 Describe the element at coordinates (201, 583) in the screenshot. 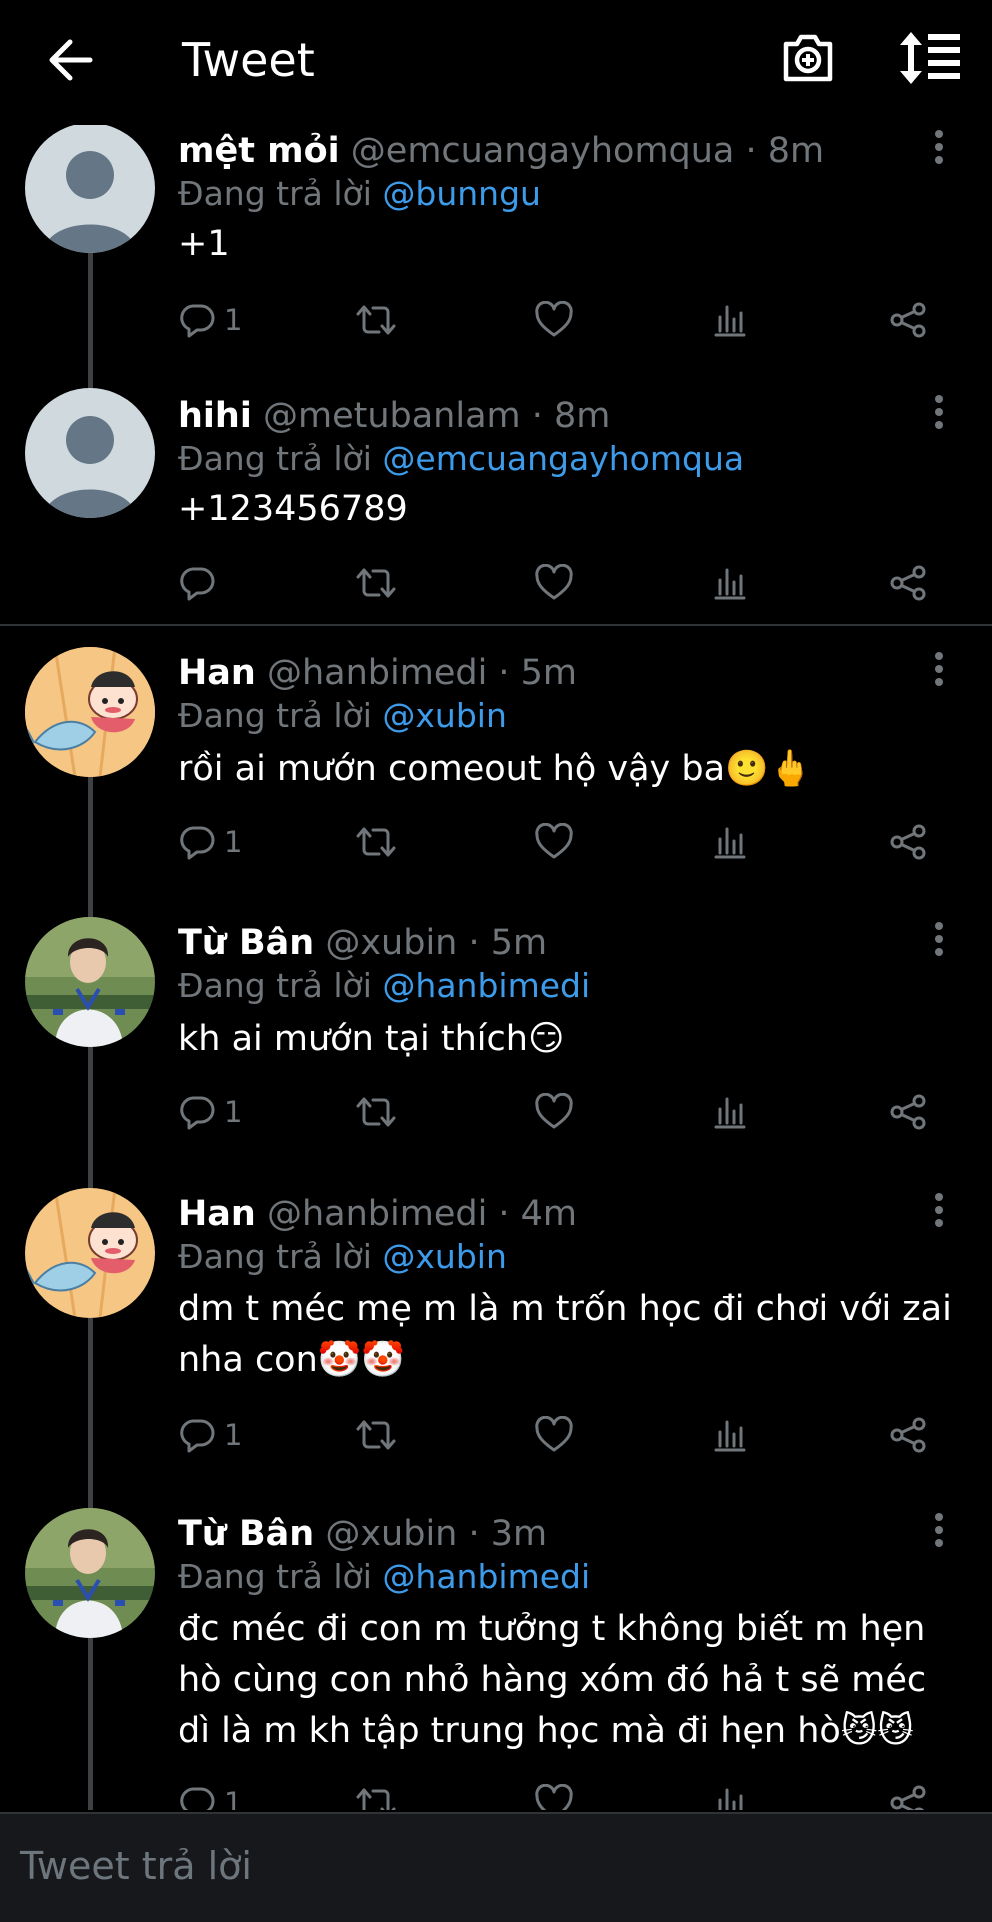

I see `reply-button` at that location.